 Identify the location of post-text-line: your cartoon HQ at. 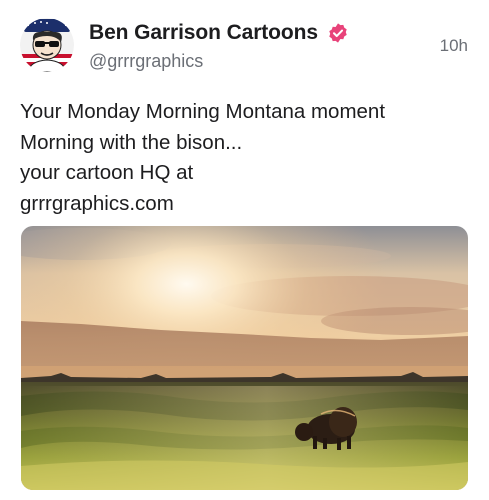
(107, 172).